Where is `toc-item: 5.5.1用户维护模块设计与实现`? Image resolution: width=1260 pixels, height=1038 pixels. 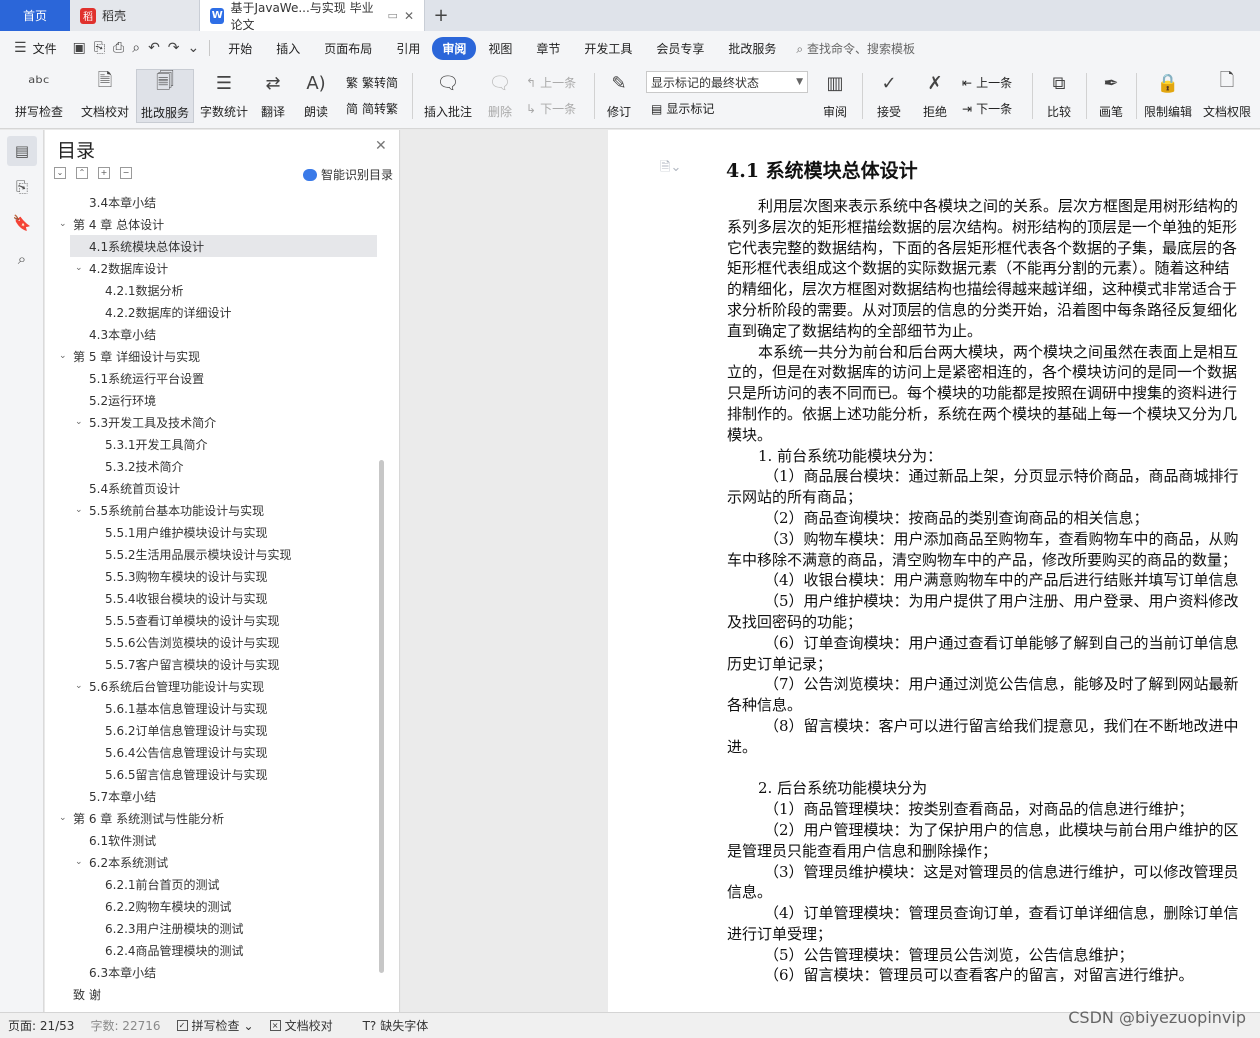
toc-item: 5.5.1用户维护模块设计与实现 is located at coordinates (215, 532).